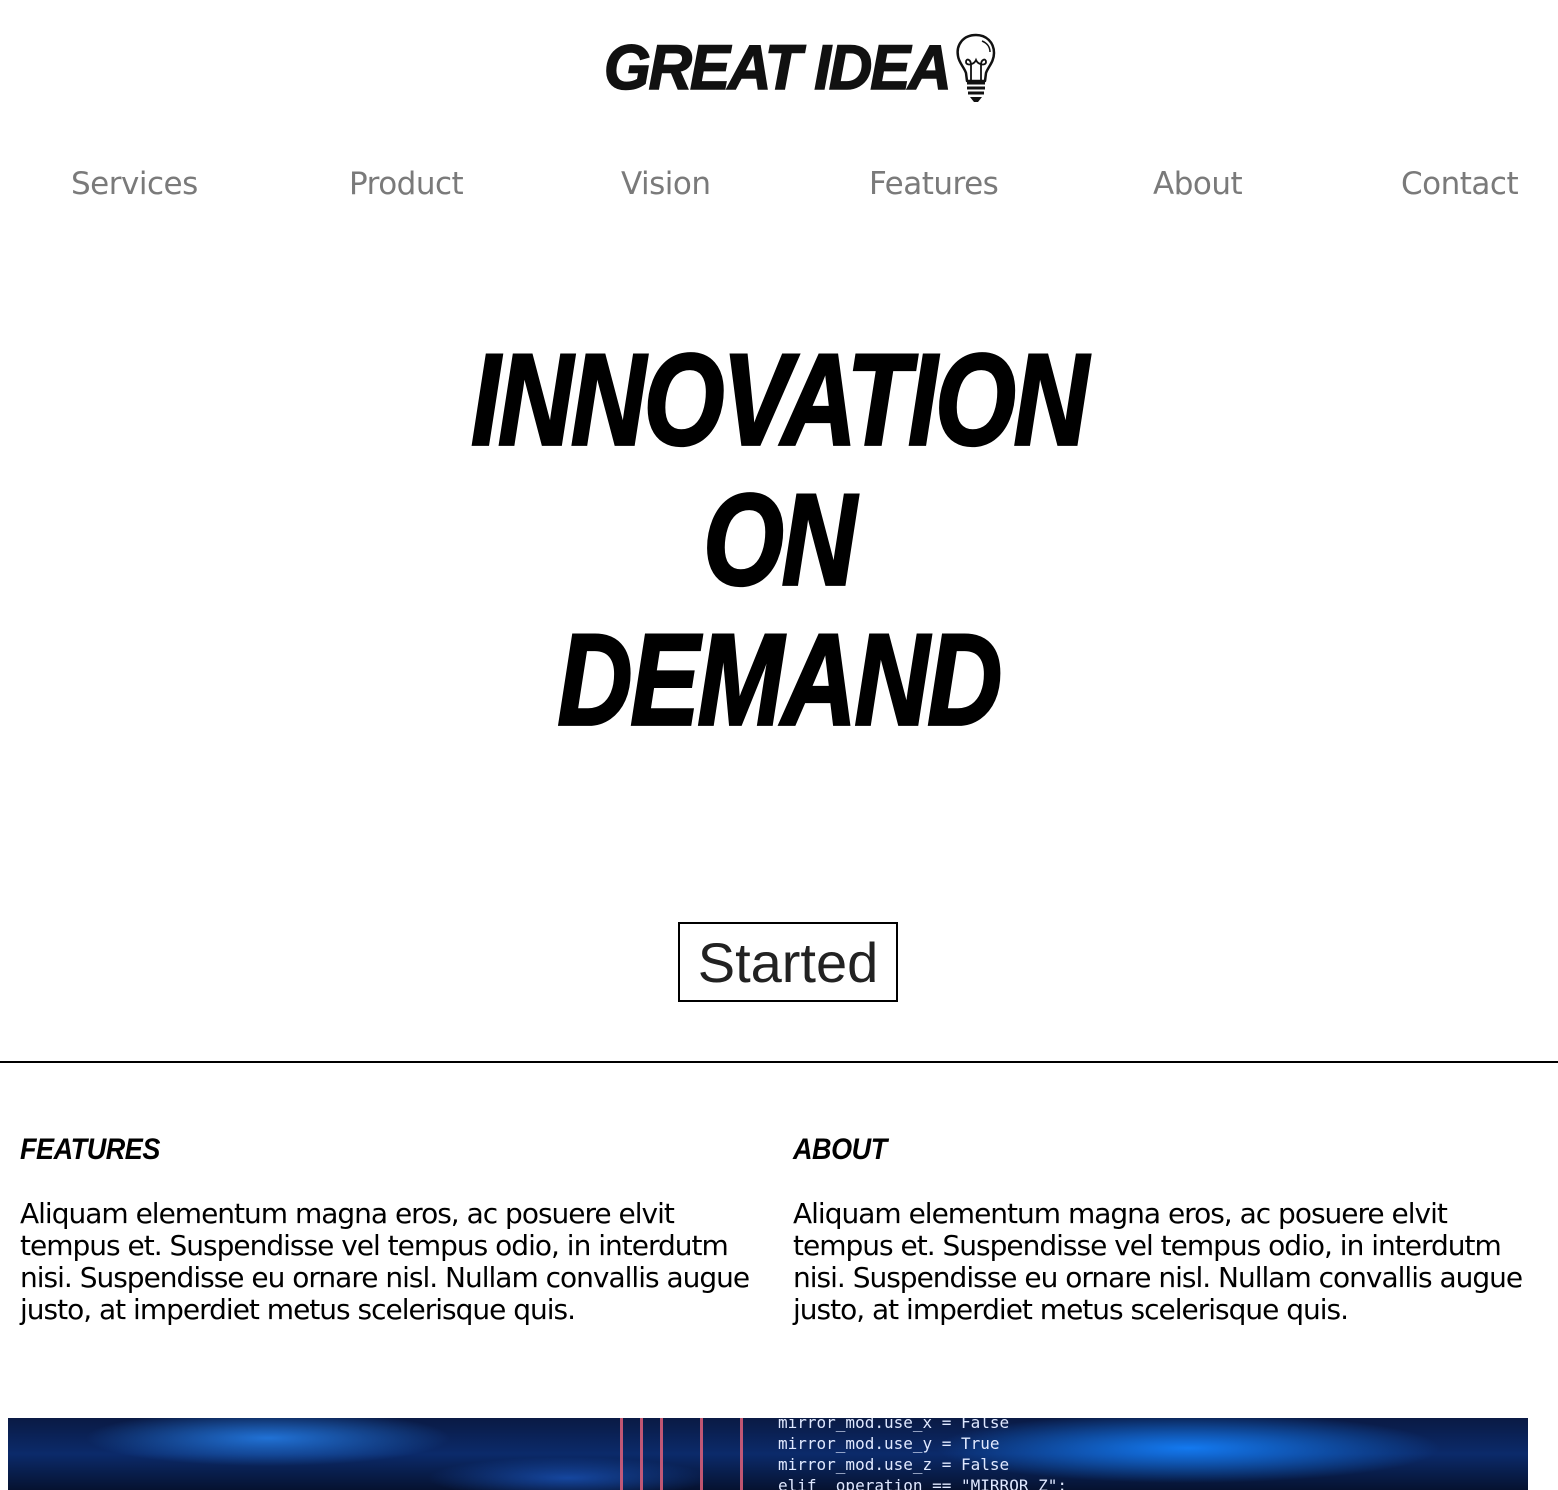 This screenshot has height=1490, width=1558. I want to click on section-divider, so click(779, 1062).